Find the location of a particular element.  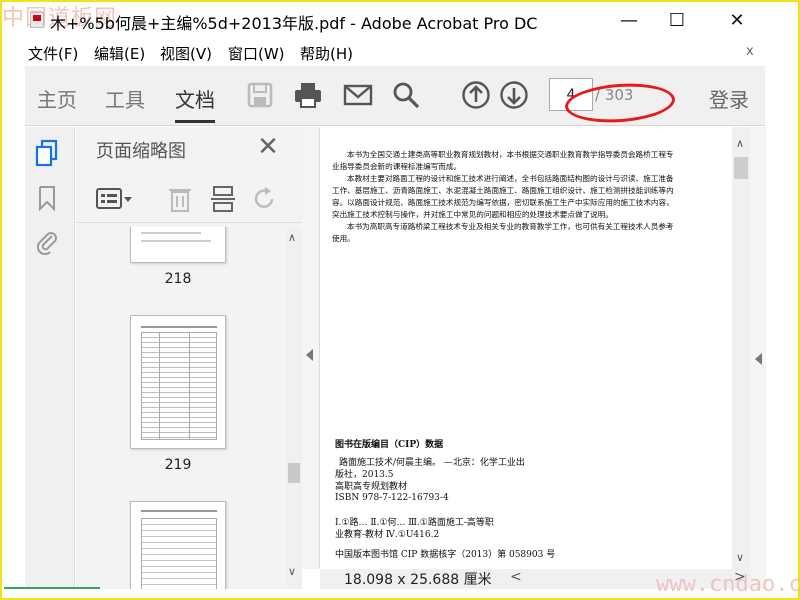

panel-close-button: ✕ is located at coordinates (268, 147).